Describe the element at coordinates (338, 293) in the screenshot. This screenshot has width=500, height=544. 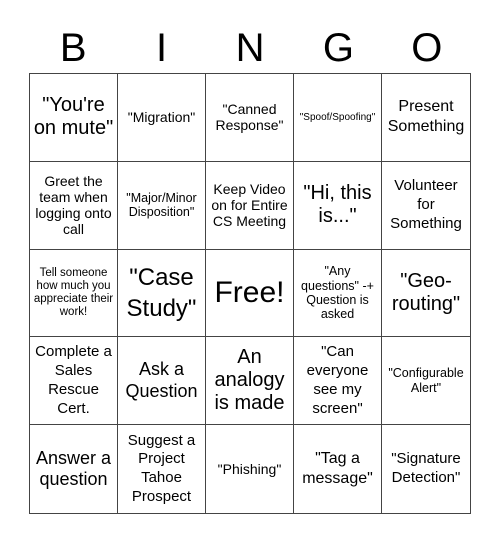
I see `bingo-cell: "Any questions" -+ Question is asked` at that location.